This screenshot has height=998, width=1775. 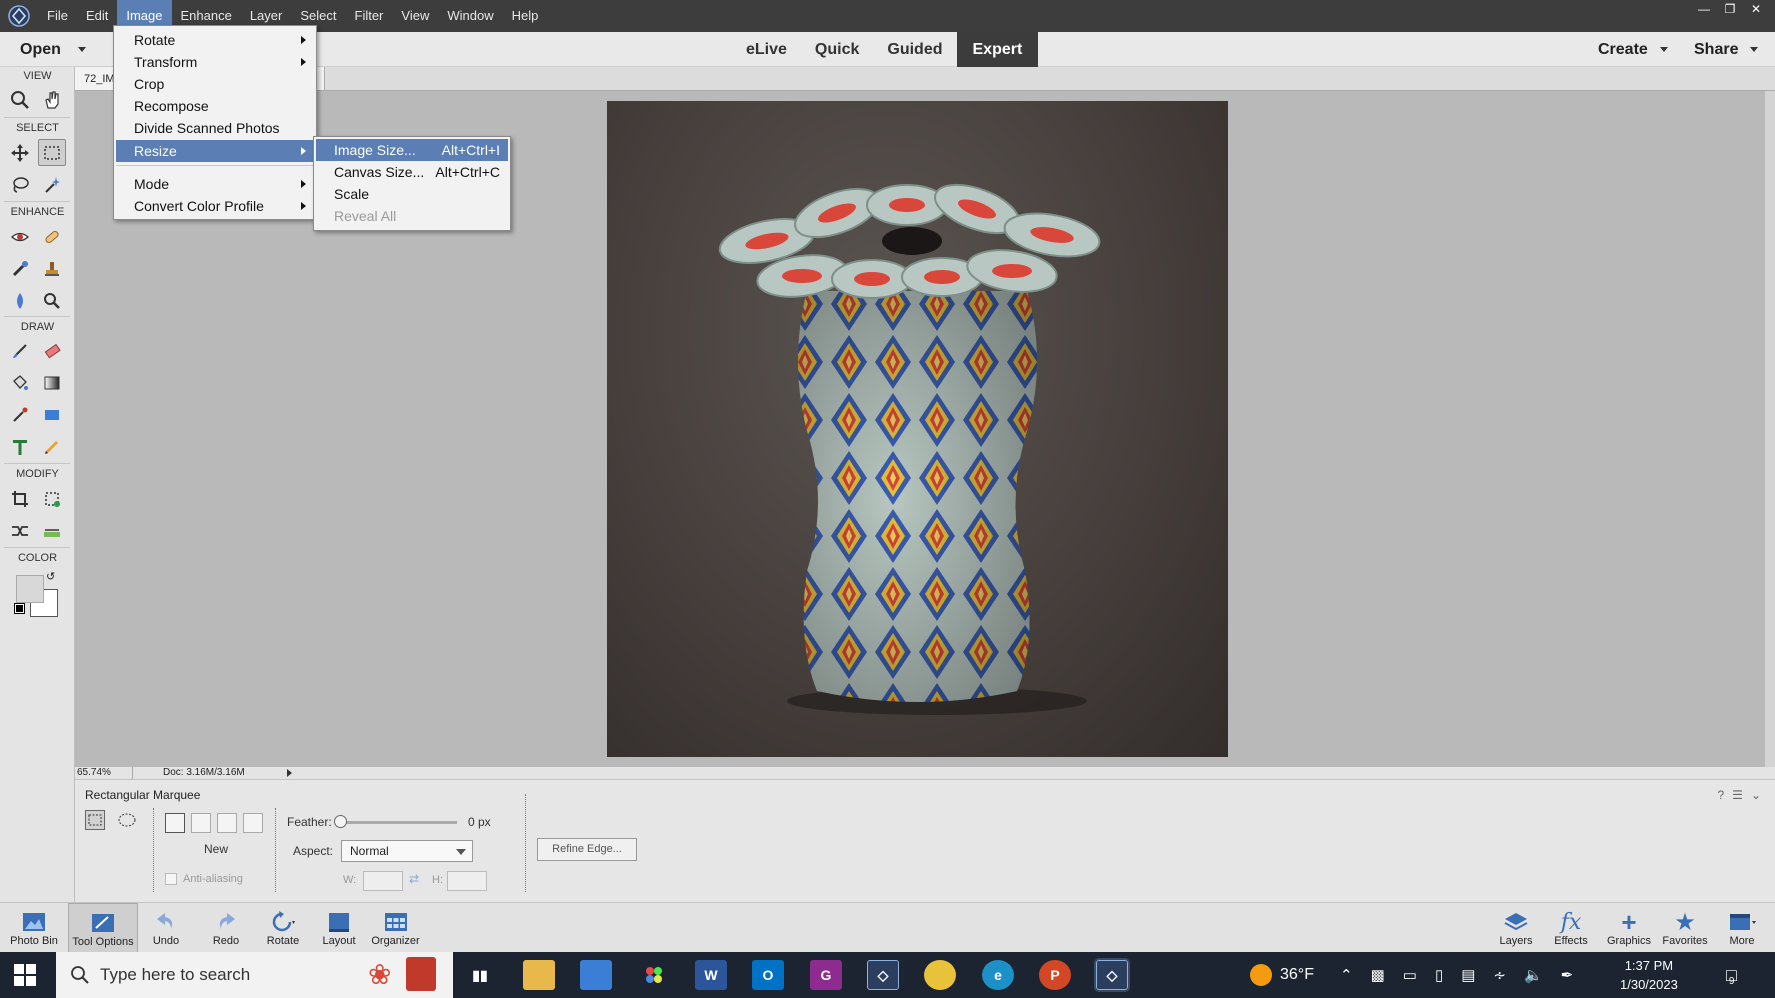 I want to click on magic-wand-tool-icon, so click(x=52, y=184).